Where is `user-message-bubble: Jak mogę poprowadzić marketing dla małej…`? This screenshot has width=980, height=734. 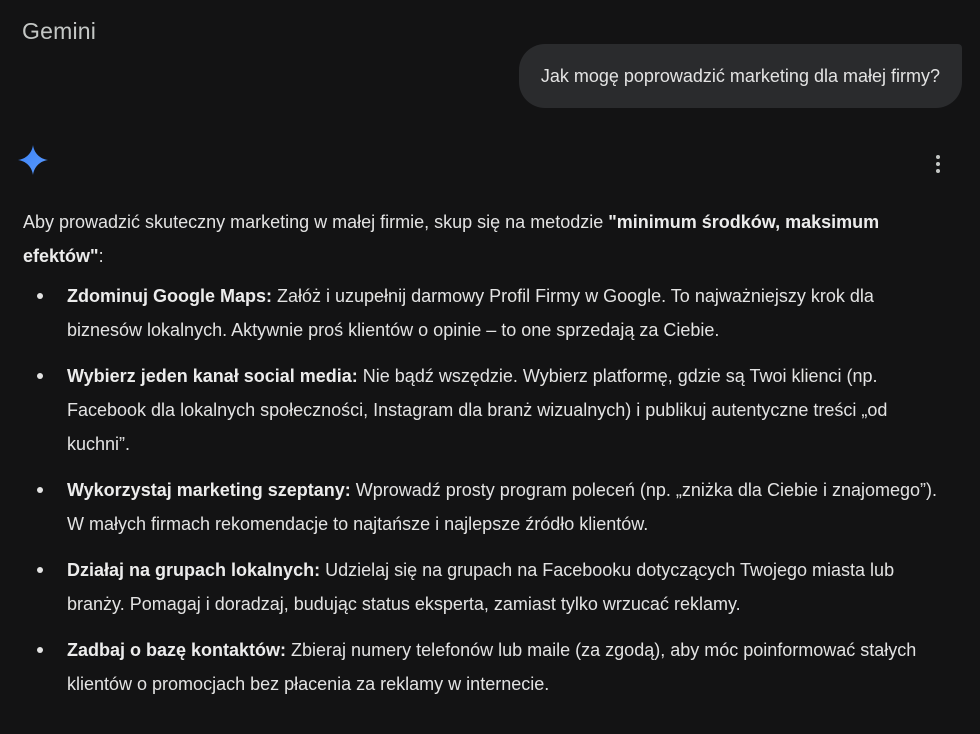
user-message-bubble: Jak mogę poprowadzić marketing dla małej… is located at coordinates (740, 76).